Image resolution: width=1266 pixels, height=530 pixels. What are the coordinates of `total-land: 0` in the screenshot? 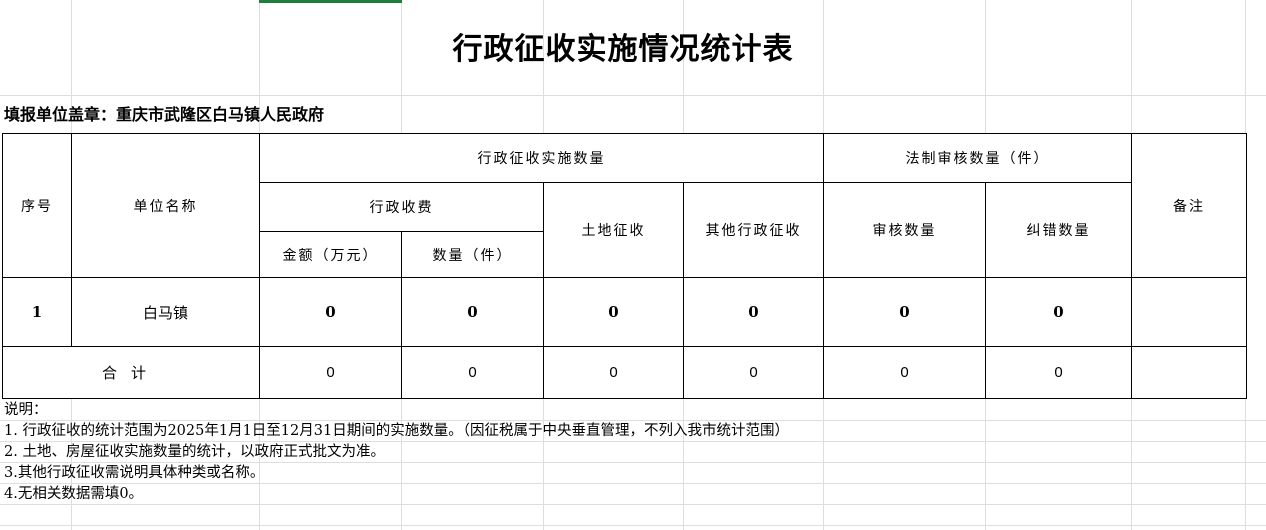 It's located at (613, 372).